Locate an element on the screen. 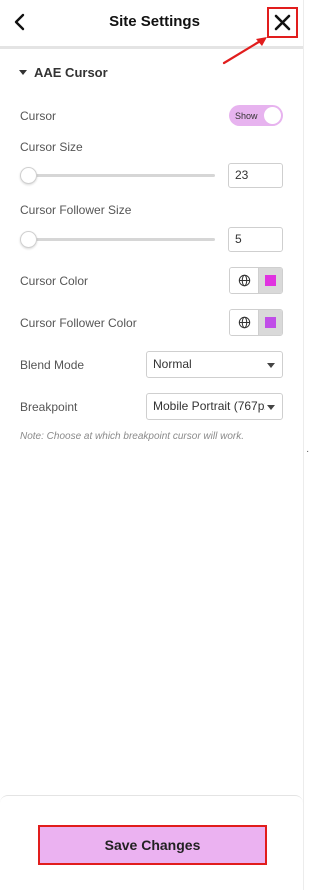 The height and width of the screenshot is (890, 320). blend-mode-select: Normal is located at coordinates (214, 364).